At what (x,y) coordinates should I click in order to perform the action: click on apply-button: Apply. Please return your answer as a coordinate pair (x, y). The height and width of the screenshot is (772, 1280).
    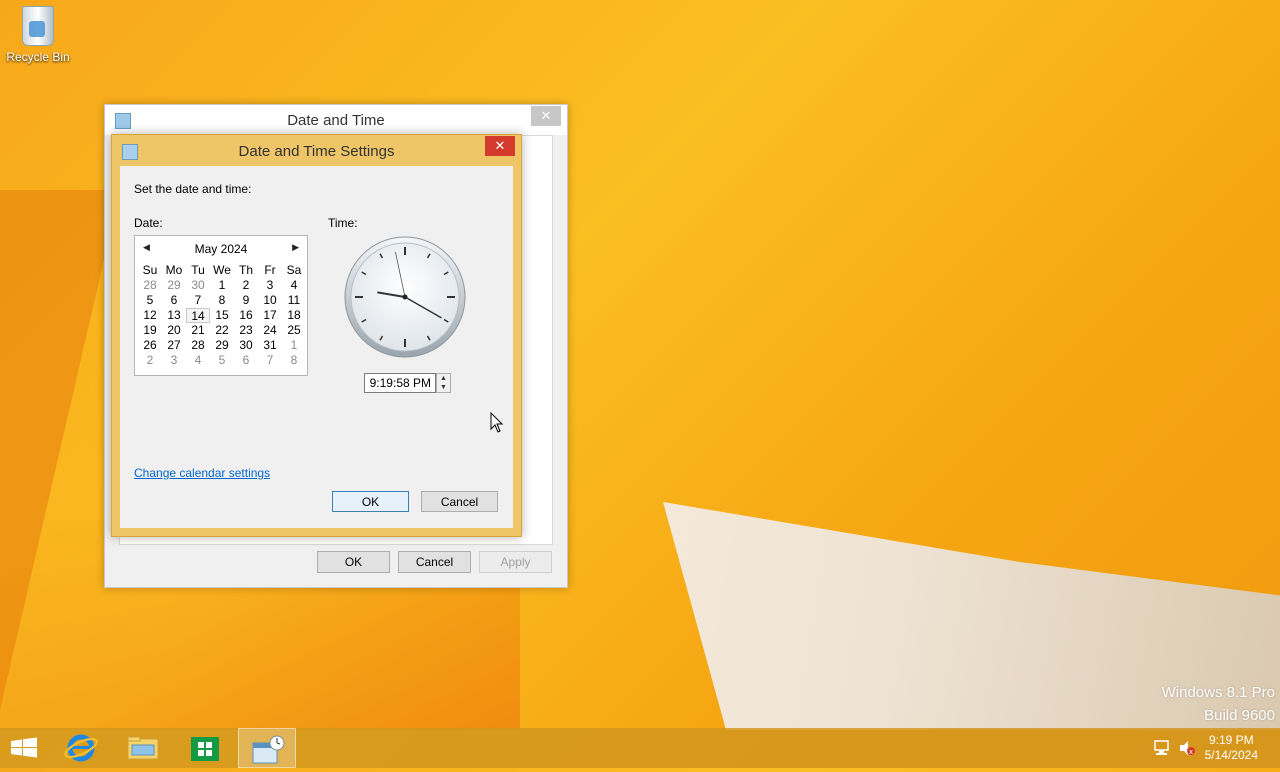
    Looking at the image, I should click on (515, 562).